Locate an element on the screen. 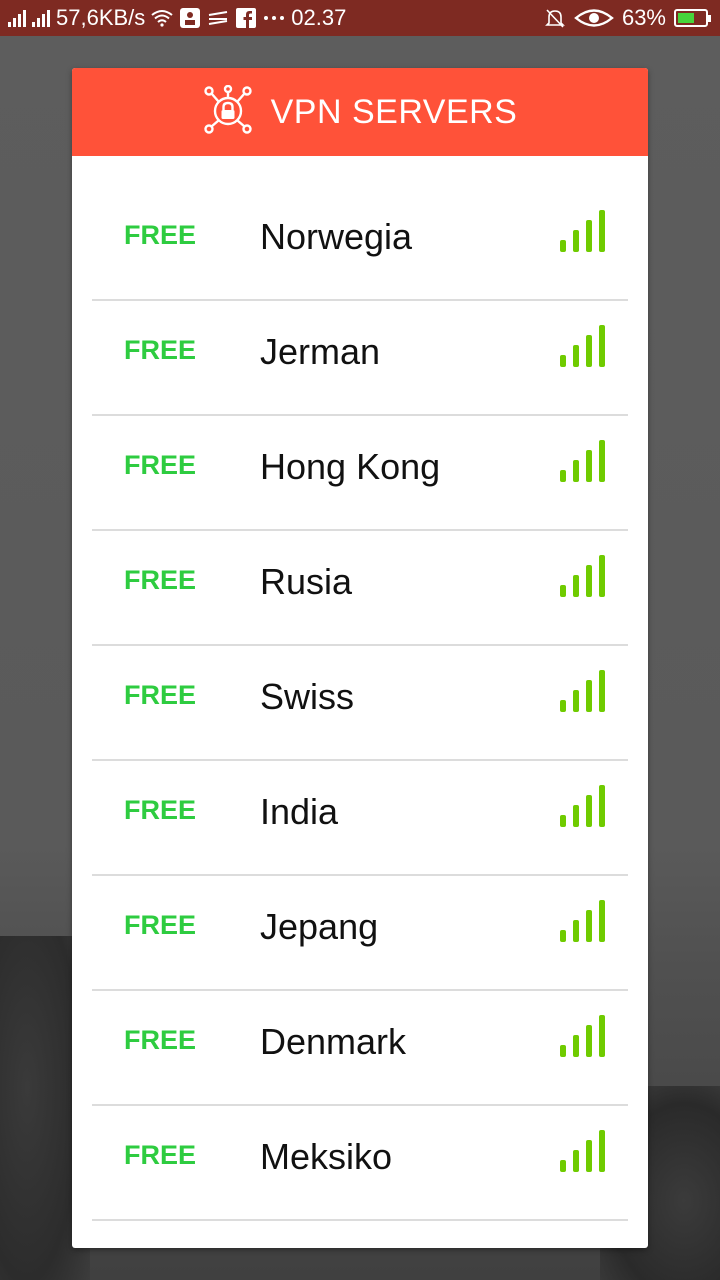 This screenshot has height=1280, width=720. server-name: Jepang is located at coordinates (319, 926).